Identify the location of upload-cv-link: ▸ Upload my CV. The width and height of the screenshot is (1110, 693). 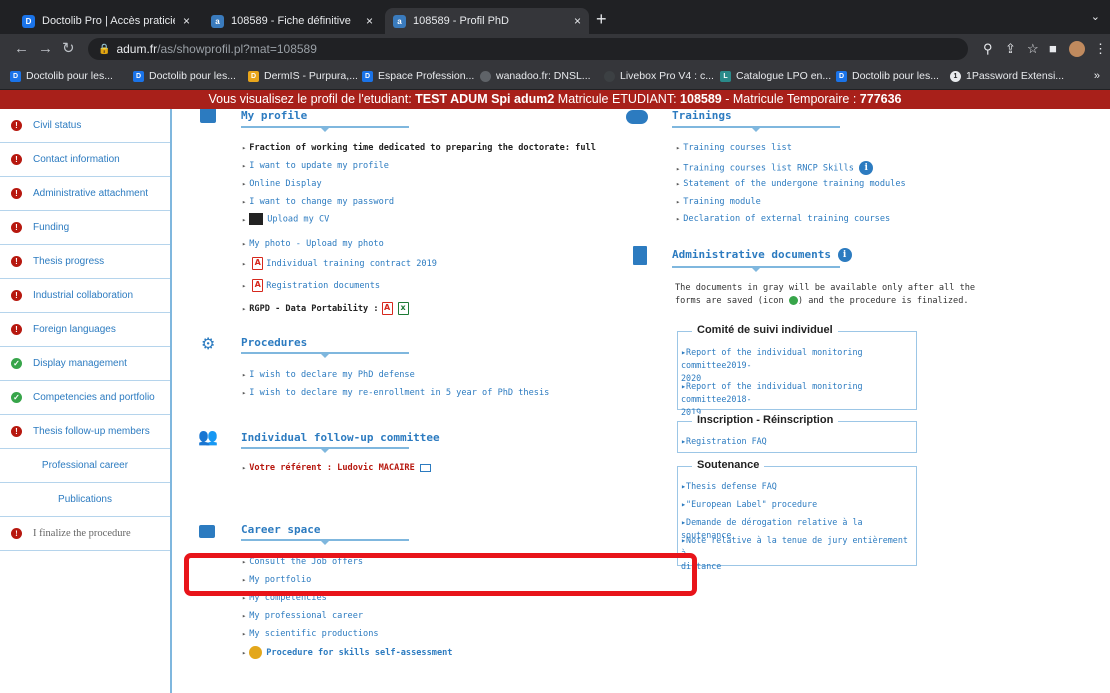
(285, 219).